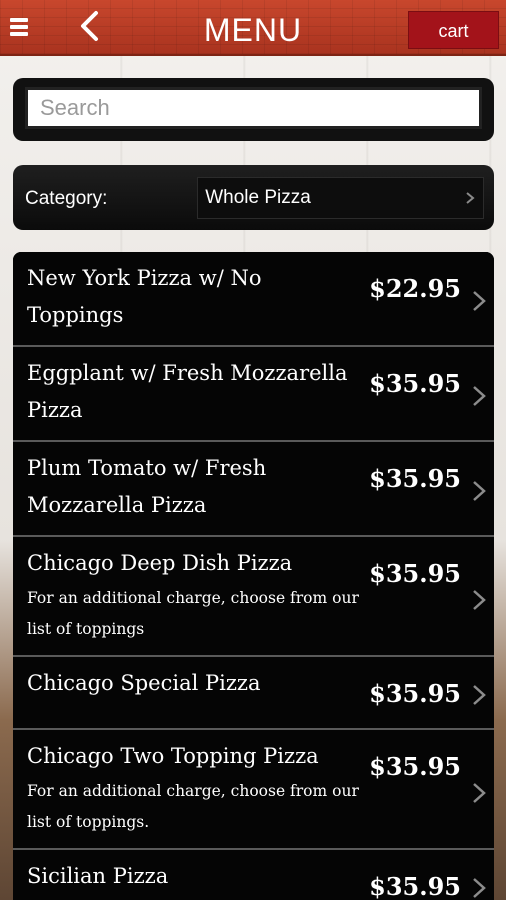  I want to click on category-bar: Category: Whole Pizza, so click(253, 197).